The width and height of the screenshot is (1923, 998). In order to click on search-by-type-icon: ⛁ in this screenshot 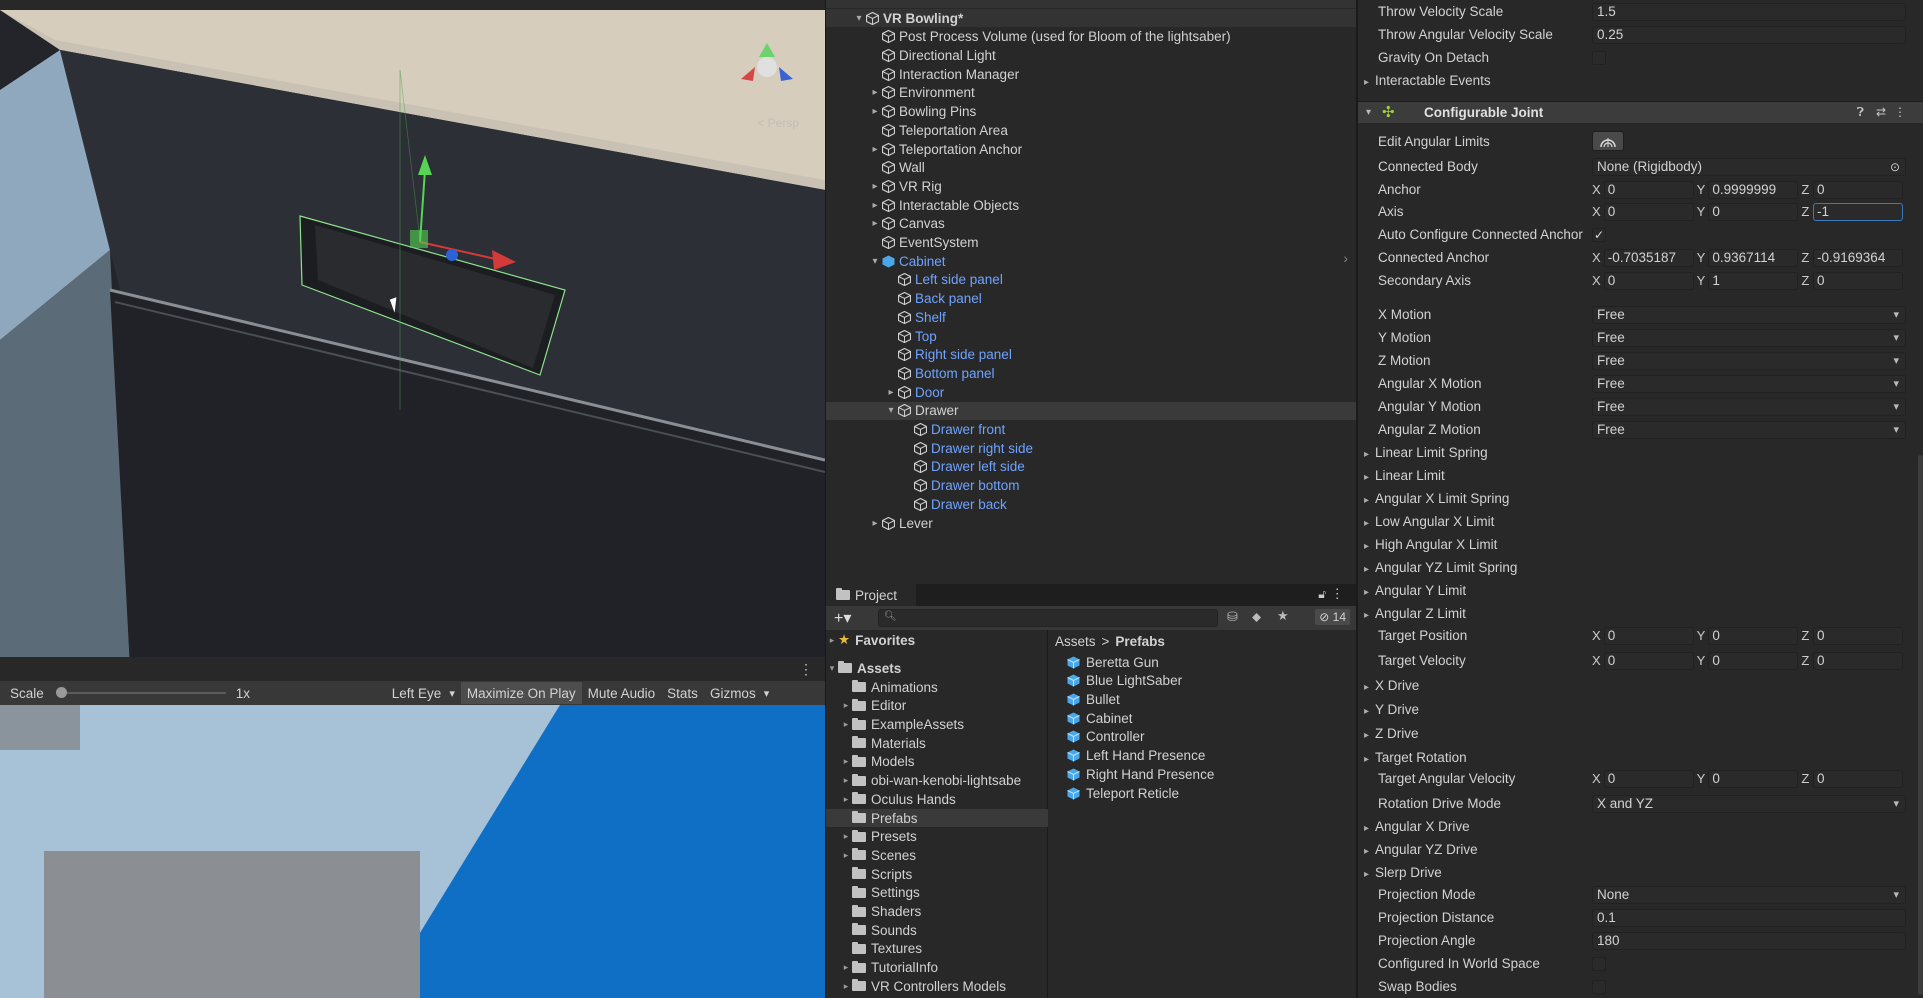, I will do `click(1232, 617)`.